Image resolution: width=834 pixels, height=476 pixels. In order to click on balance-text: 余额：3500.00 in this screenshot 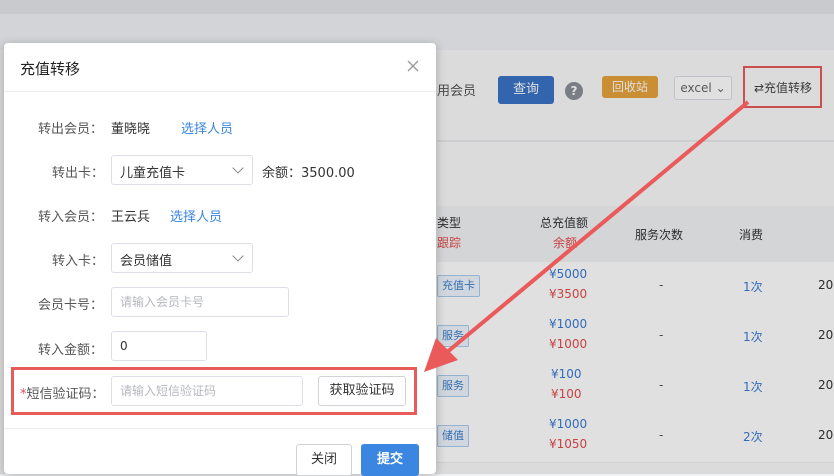, I will do `click(308, 173)`.